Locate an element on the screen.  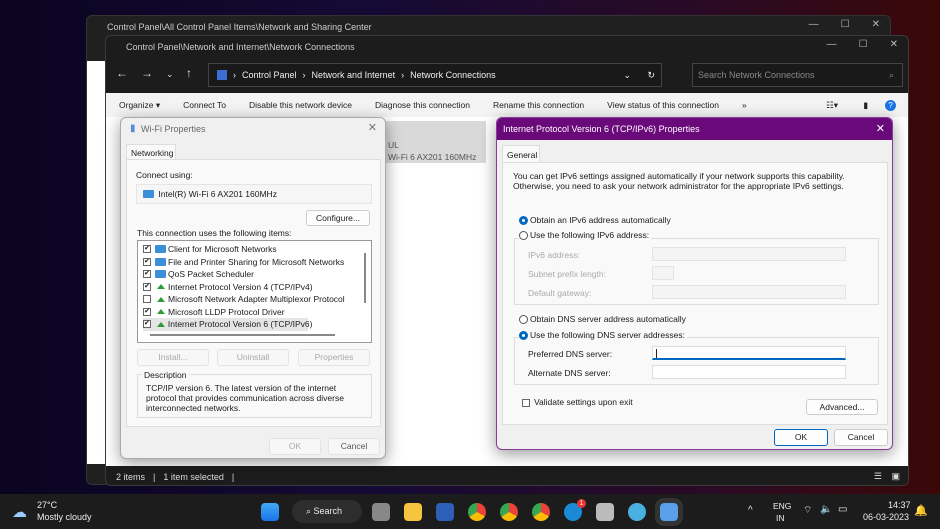
auto-dns-radio: Obtain DNS server address automatically is located at coordinates (602, 319).